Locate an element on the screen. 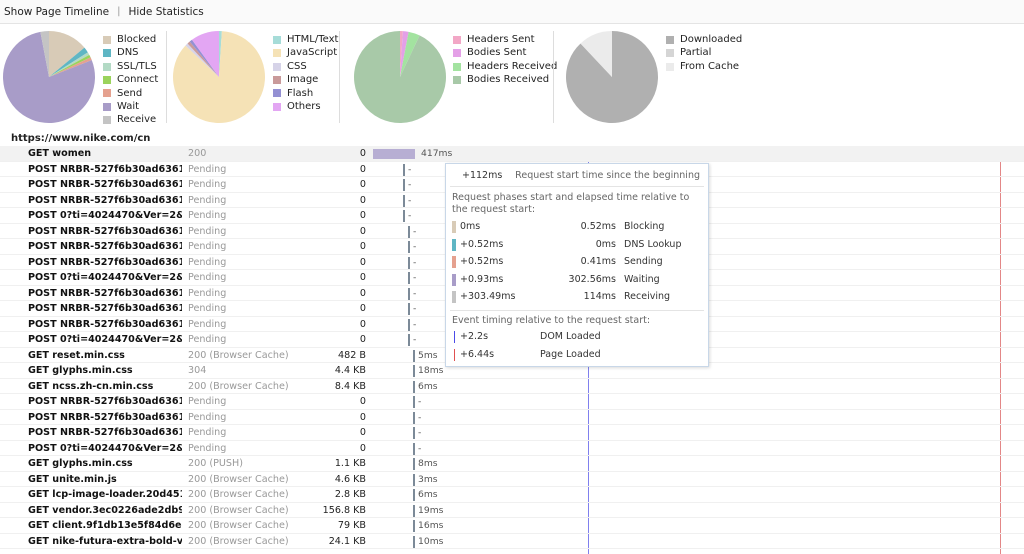 This screenshot has height=554, width=1024. event-row: +6.44s Page Loaded is located at coordinates (578, 355).